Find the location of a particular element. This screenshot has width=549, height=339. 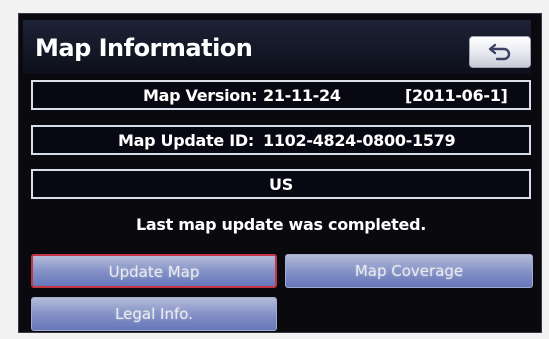

map-update-id-row: Map Update ID: 1102-4824-0800-1579 is located at coordinates (281, 140).